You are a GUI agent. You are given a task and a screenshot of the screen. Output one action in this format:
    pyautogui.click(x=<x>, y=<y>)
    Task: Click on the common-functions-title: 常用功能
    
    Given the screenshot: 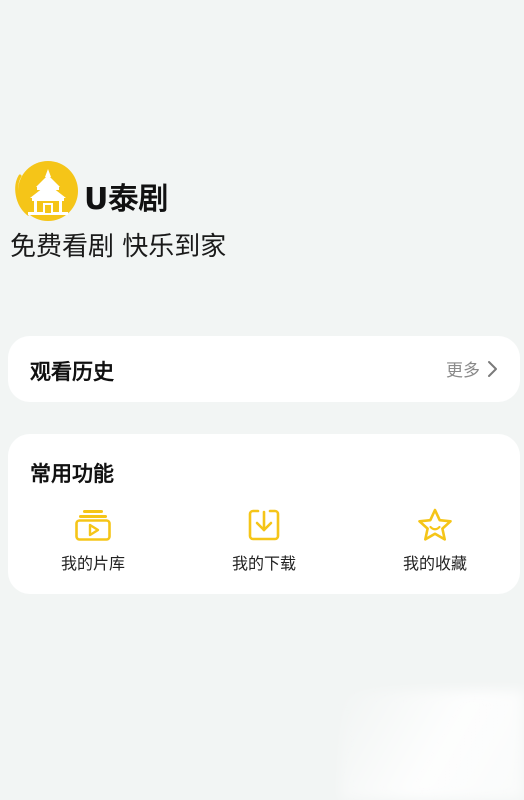 What is the action you would take?
    pyautogui.click(x=72, y=474)
    